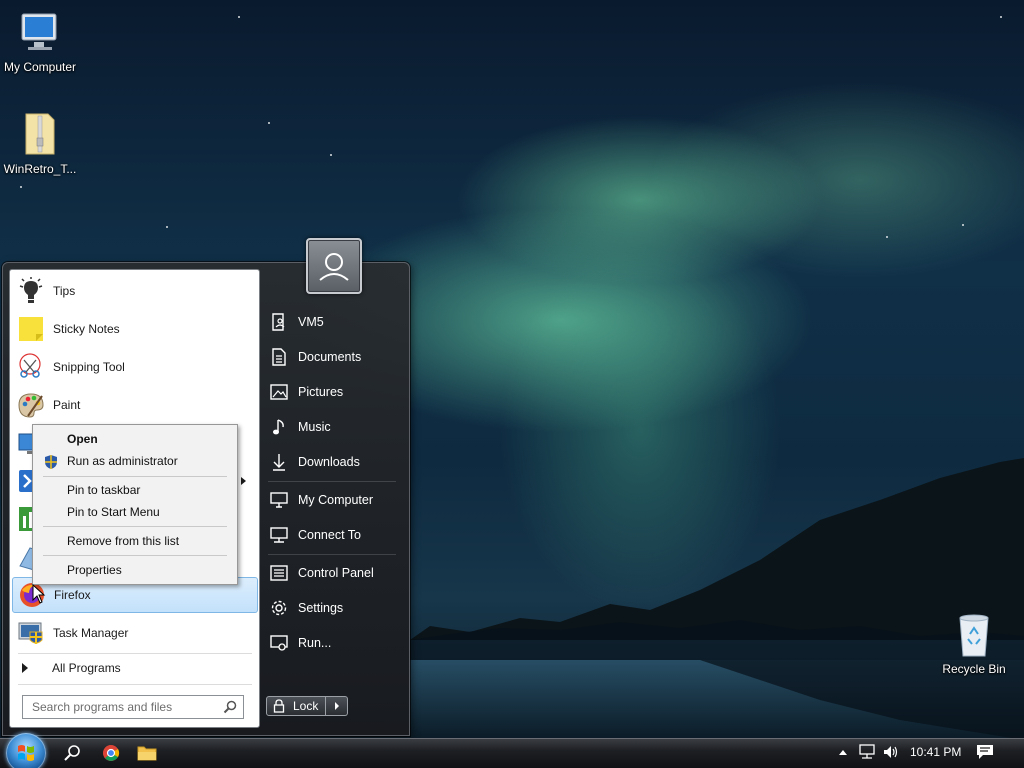 This screenshot has height=768, width=1024. I want to click on search-placeholder: Search programs and files, so click(102, 707).